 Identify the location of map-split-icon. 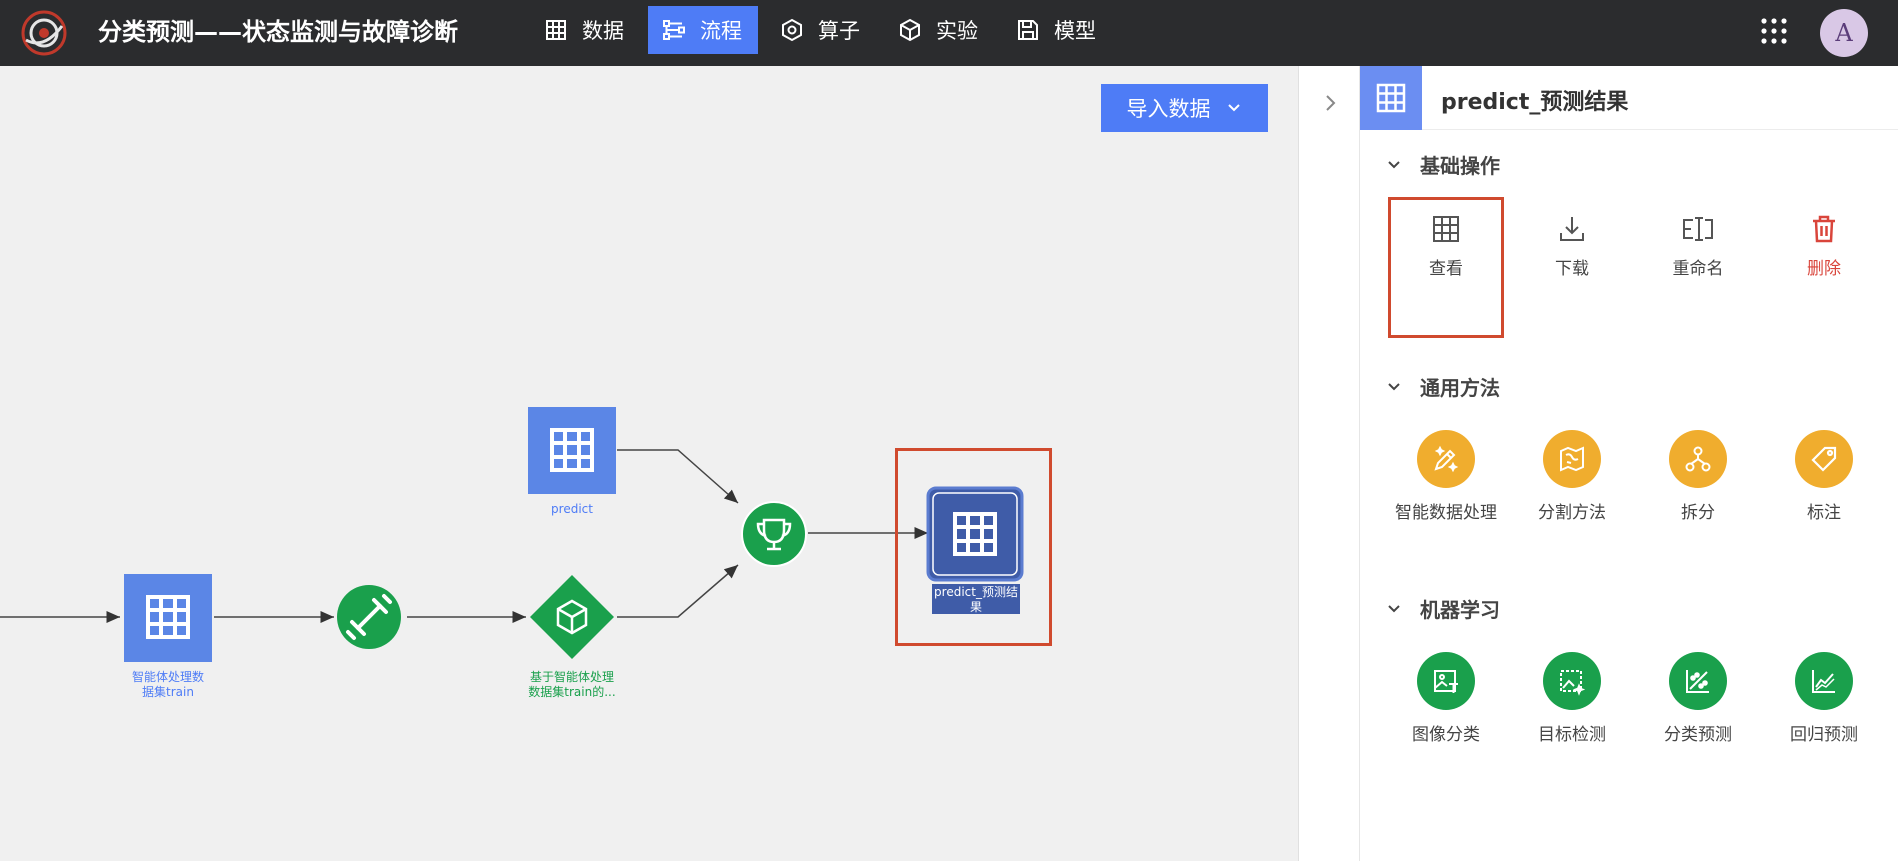
(1572, 459).